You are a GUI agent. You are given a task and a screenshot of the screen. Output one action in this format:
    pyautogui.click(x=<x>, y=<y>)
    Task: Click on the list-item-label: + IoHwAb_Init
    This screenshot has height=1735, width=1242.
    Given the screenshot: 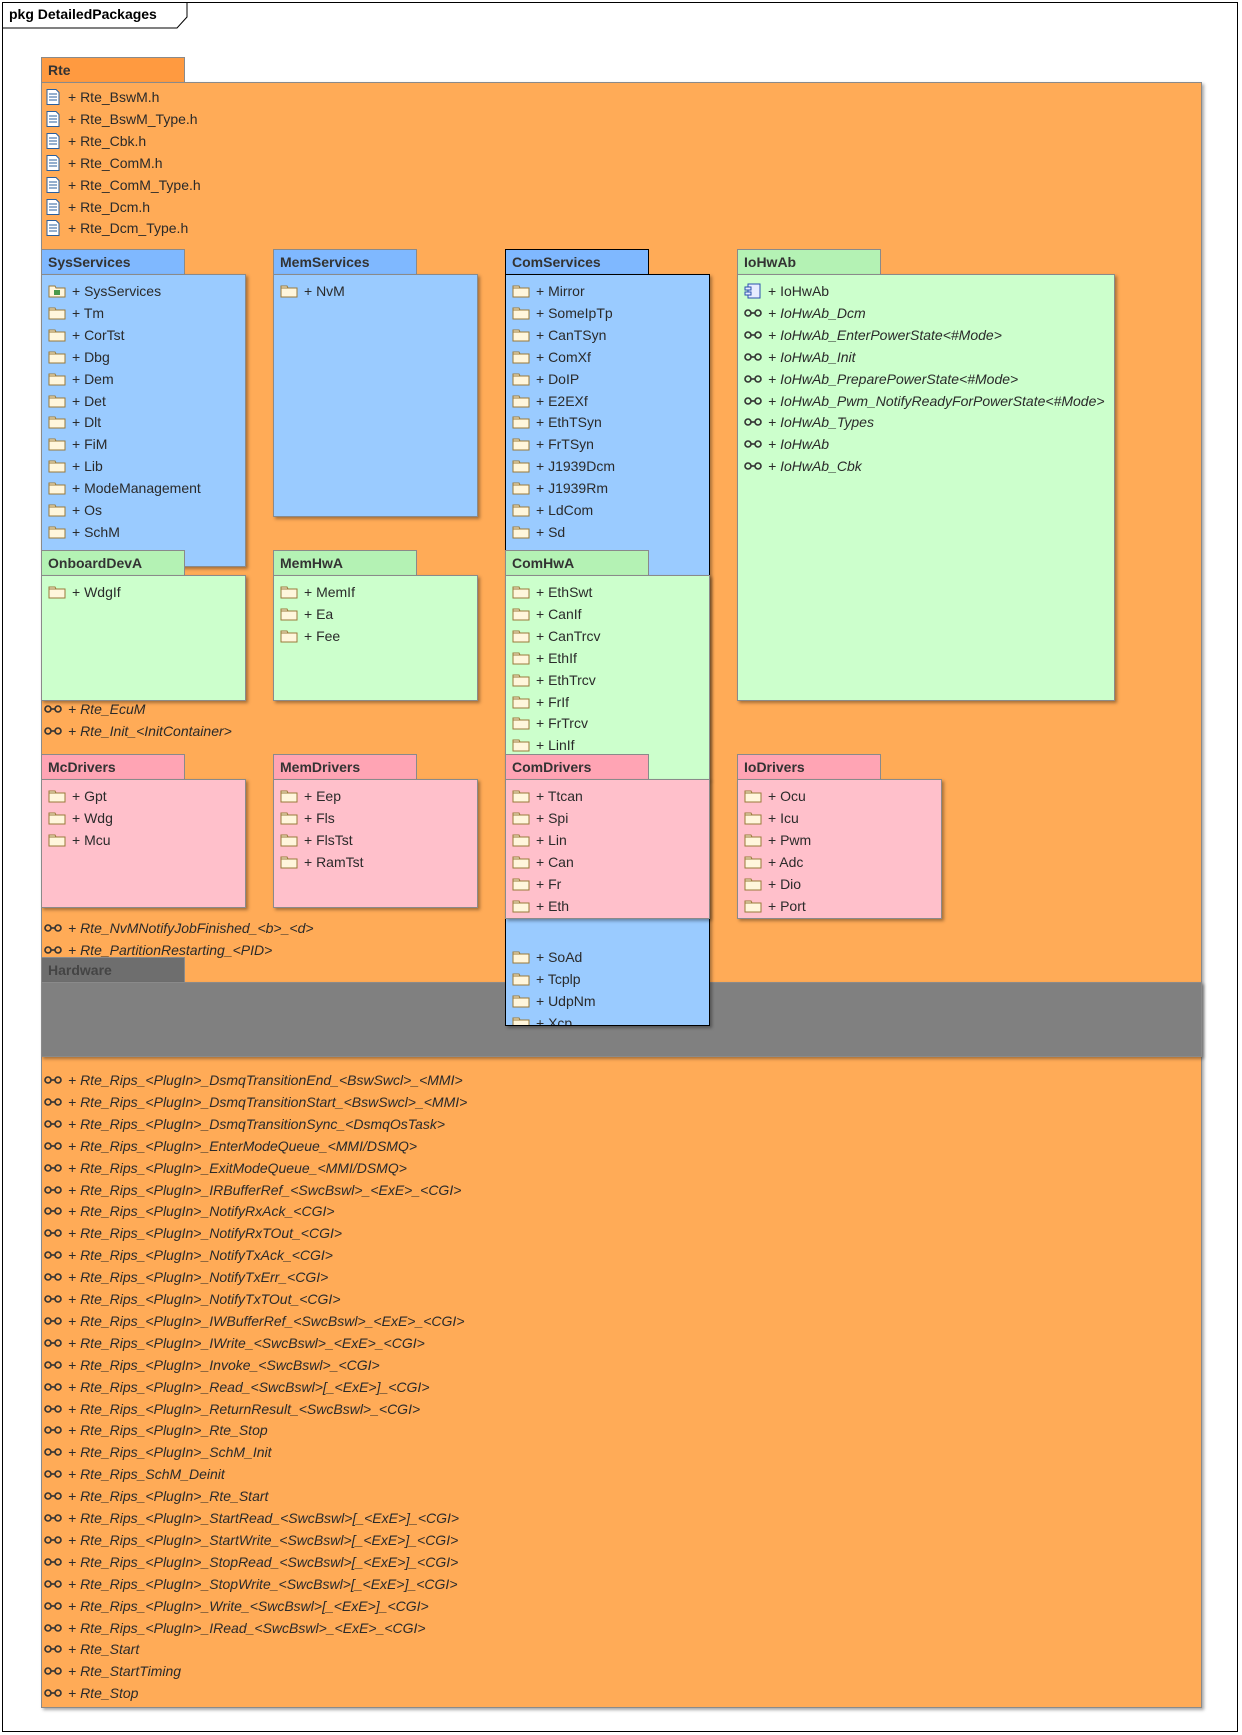 What is the action you would take?
    pyautogui.click(x=812, y=356)
    